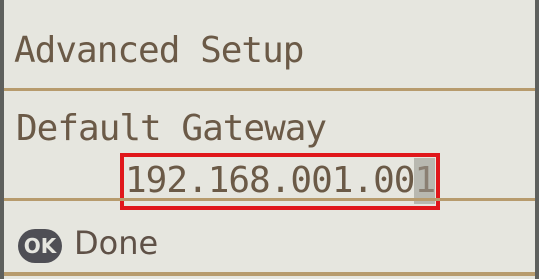 The image size is (539, 279). Describe the element at coordinates (116, 243) in the screenshot. I see `done-label: Done` at that location.